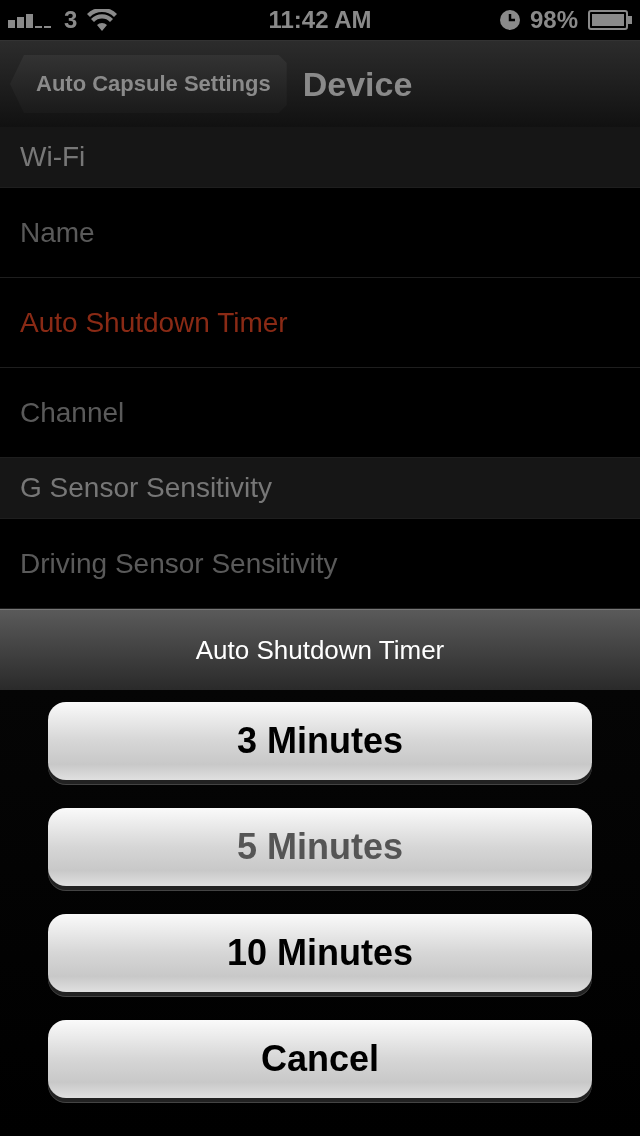 This screenshot has height=1136, width=640. I want to click on clock-icon, so click(509, 20).